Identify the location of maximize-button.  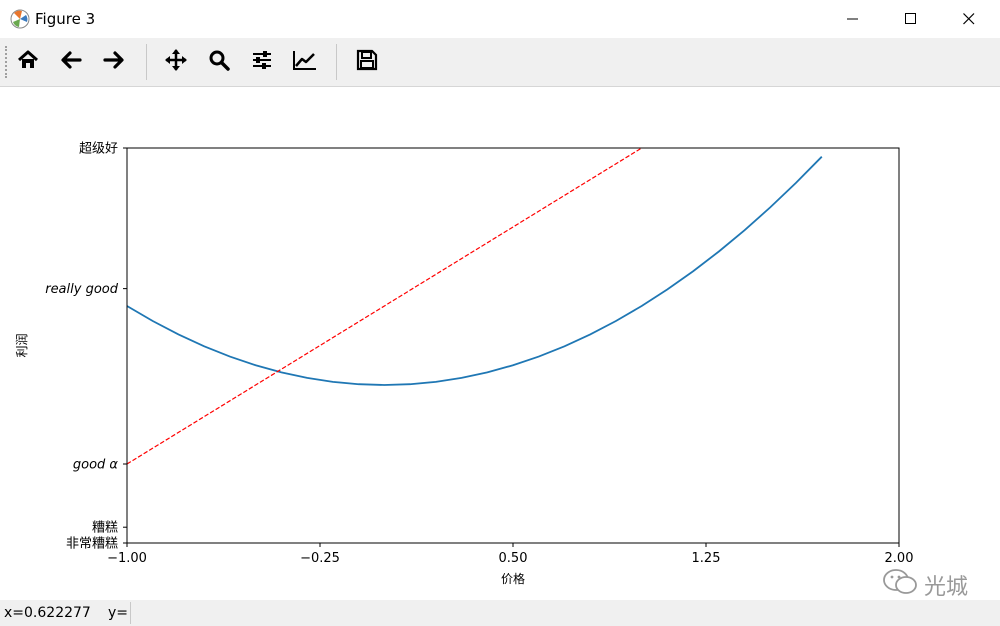
(911, 19).